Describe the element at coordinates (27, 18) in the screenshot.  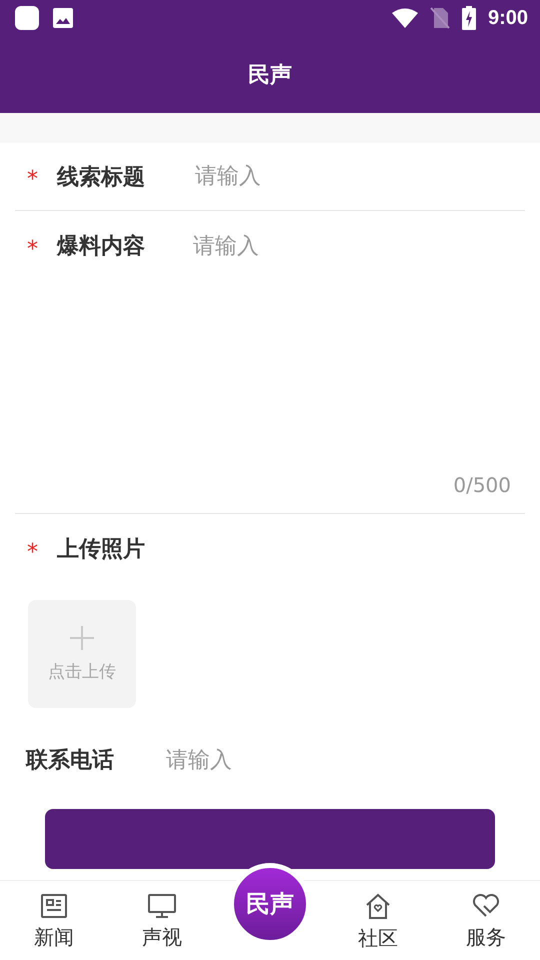
I see `app-icon` at that location.